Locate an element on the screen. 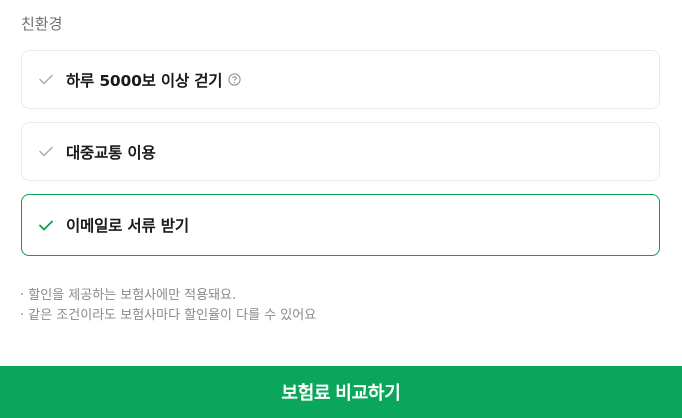 This screenshot has height=418, width=682. note-line: · 할인을 제공하는 보험사에만 적용돼요. is located at coordinates (128, 295).